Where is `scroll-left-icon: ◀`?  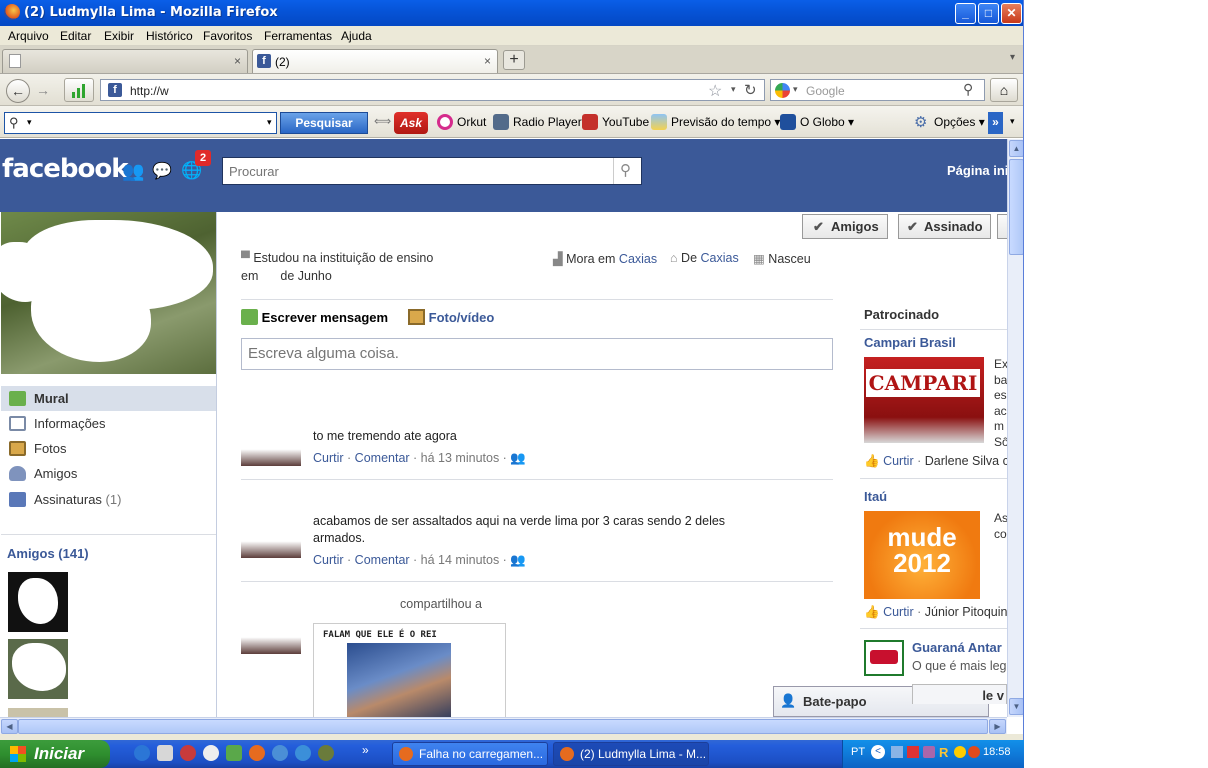 scroll-left-icon: ◀ is located at coordinates (9, 726).